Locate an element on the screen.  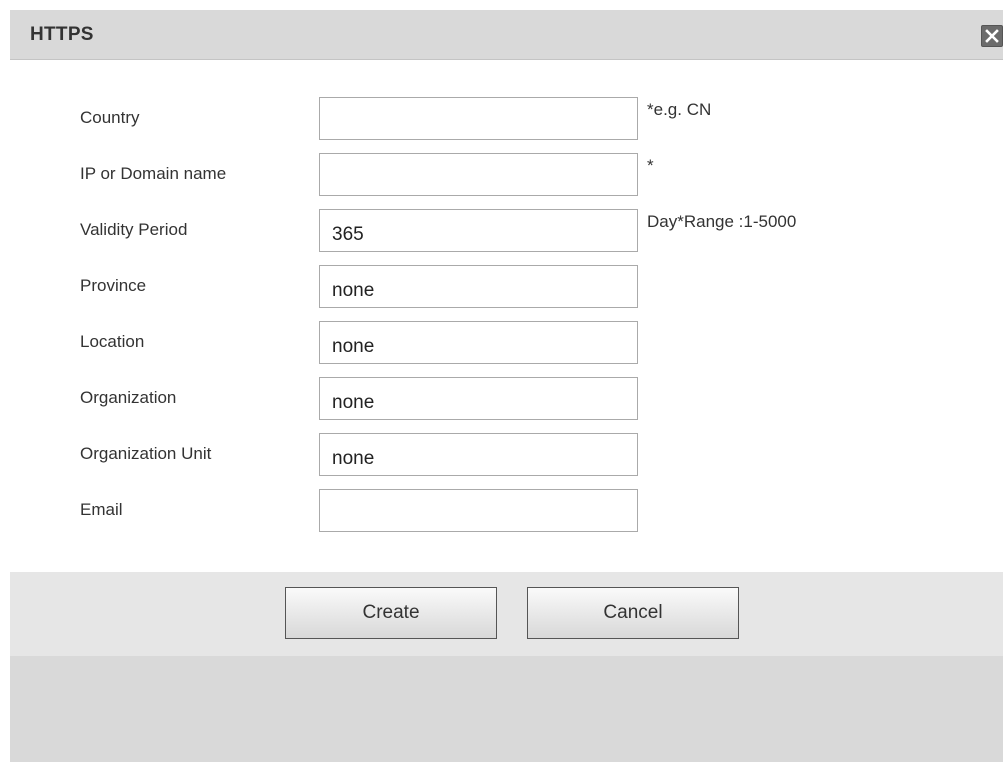
organization-unit-input is located at coordinates (478, 454).